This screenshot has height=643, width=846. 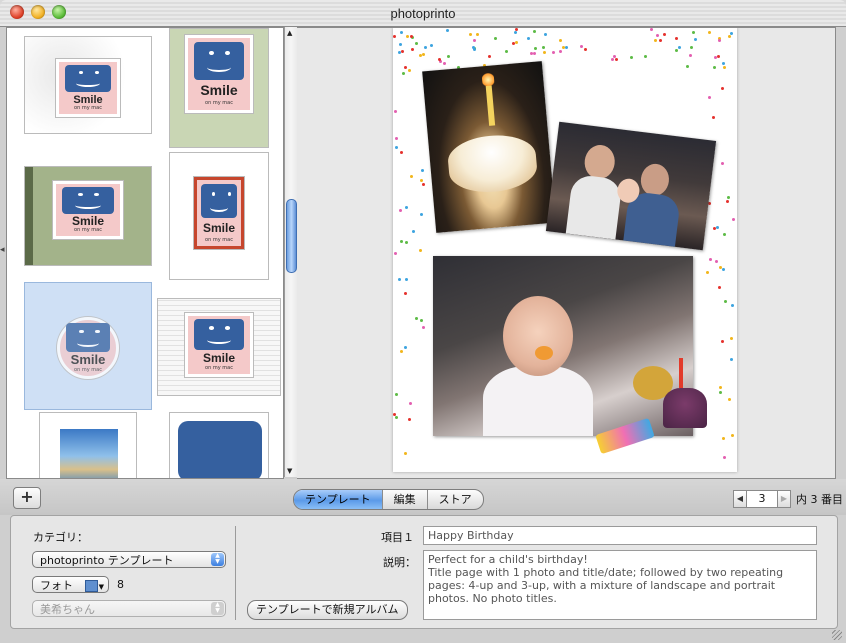 I want to click on template-thumb-3: Smile on my mac, so click(x=88, y=216).